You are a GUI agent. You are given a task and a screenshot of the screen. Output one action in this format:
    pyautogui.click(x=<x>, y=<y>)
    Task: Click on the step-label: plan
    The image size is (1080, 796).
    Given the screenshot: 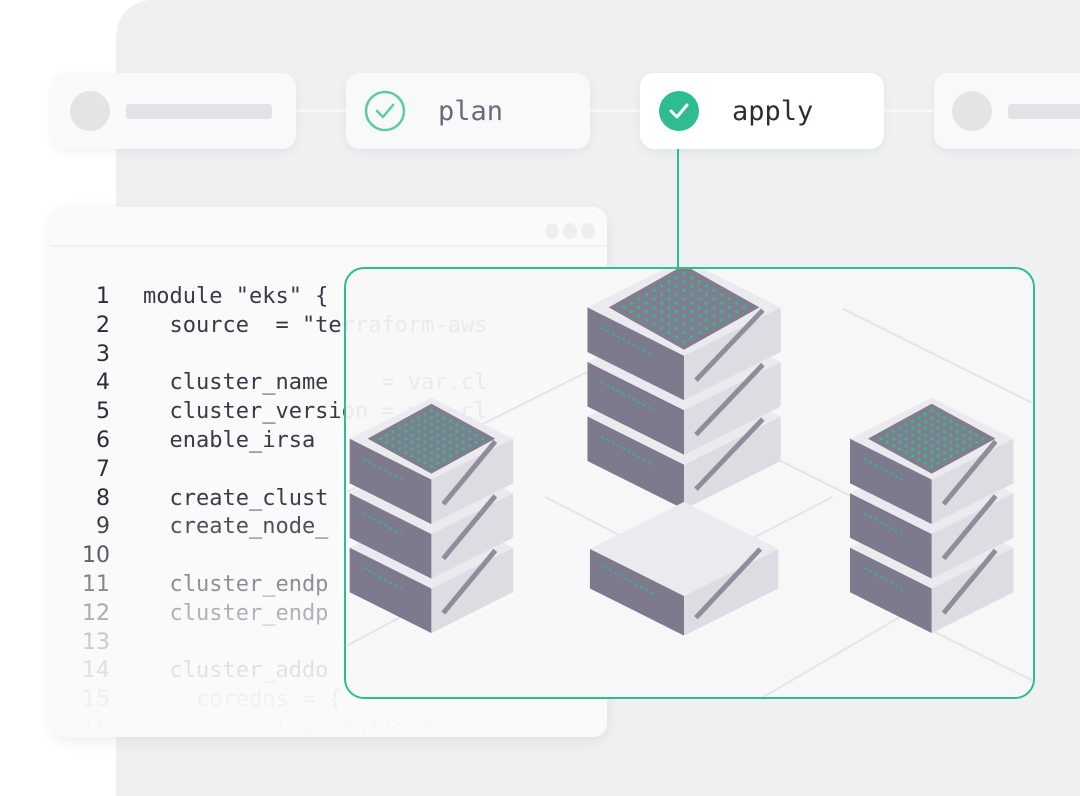 What is the action you would take?
    pyautogui.click(x=471, y=111)
    